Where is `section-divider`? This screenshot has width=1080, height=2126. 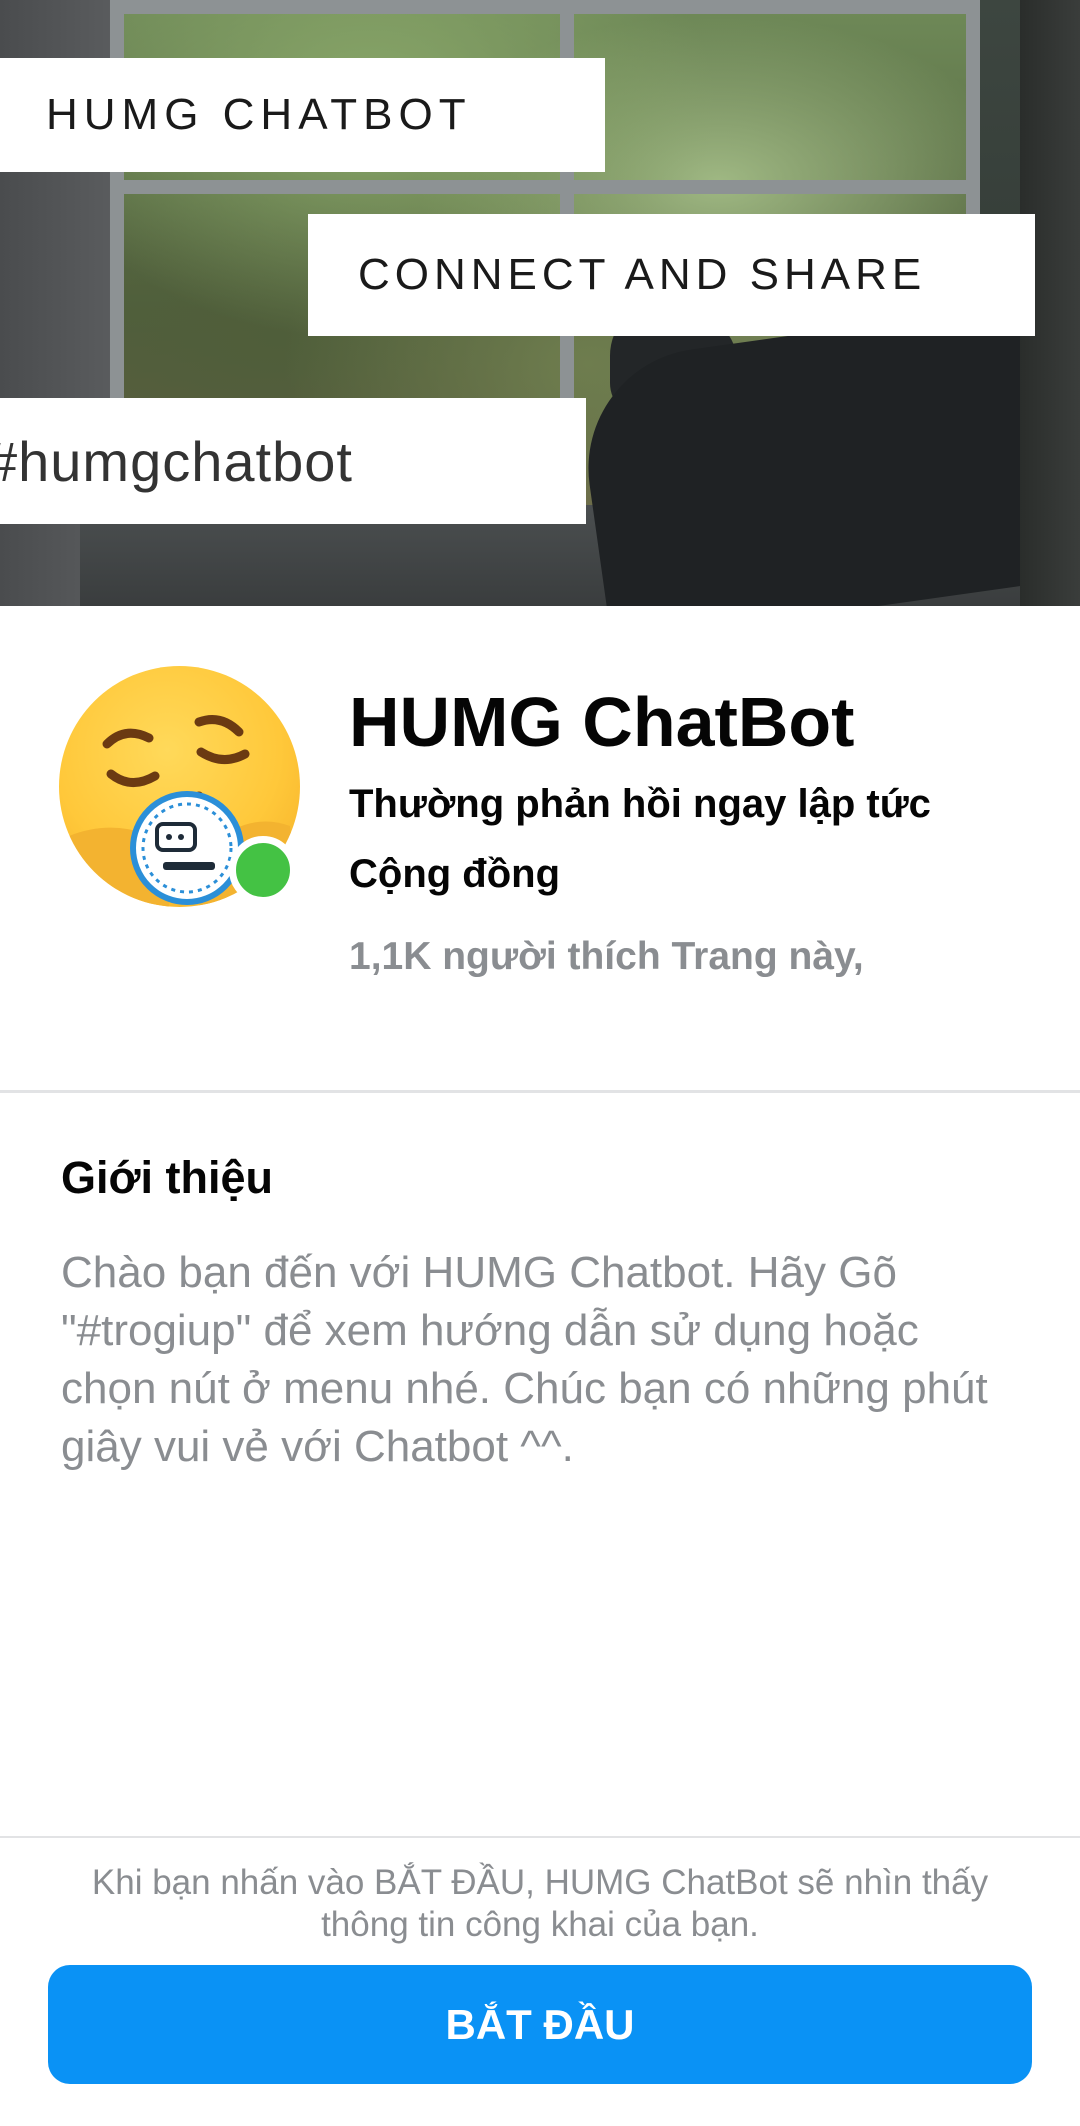 section-divider is located at coordinates (540, 1091).